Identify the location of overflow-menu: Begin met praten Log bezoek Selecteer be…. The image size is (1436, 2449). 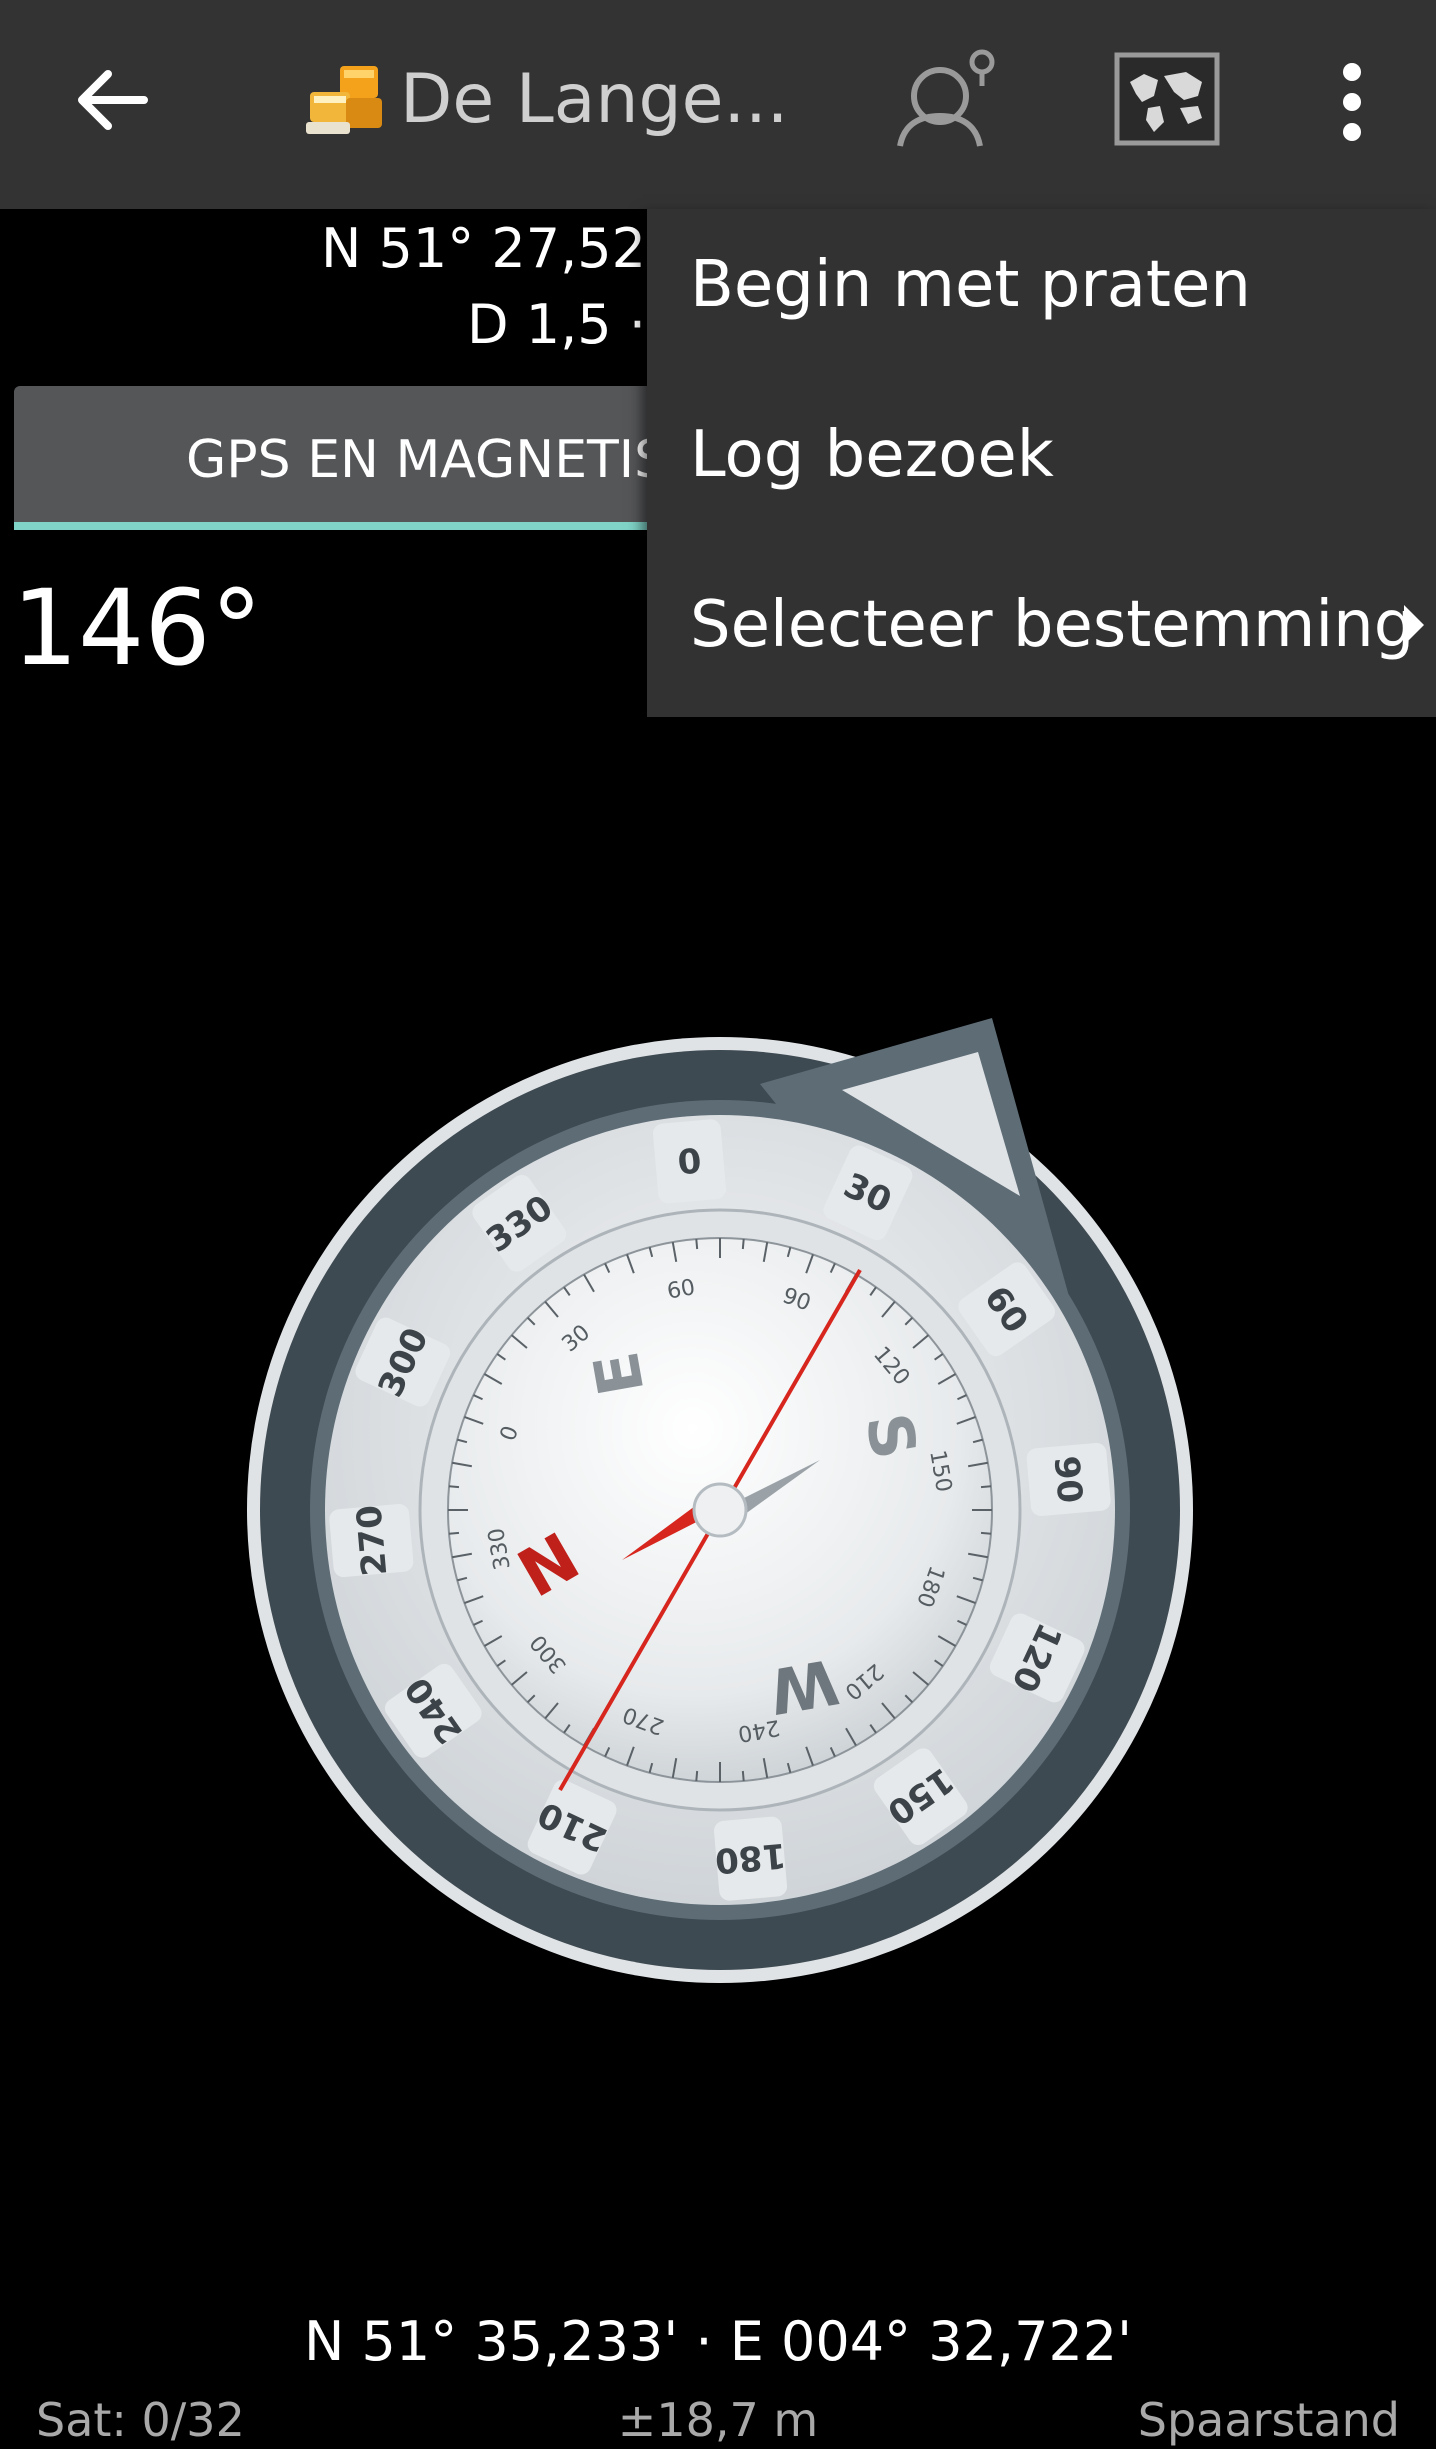
(1041, 463).